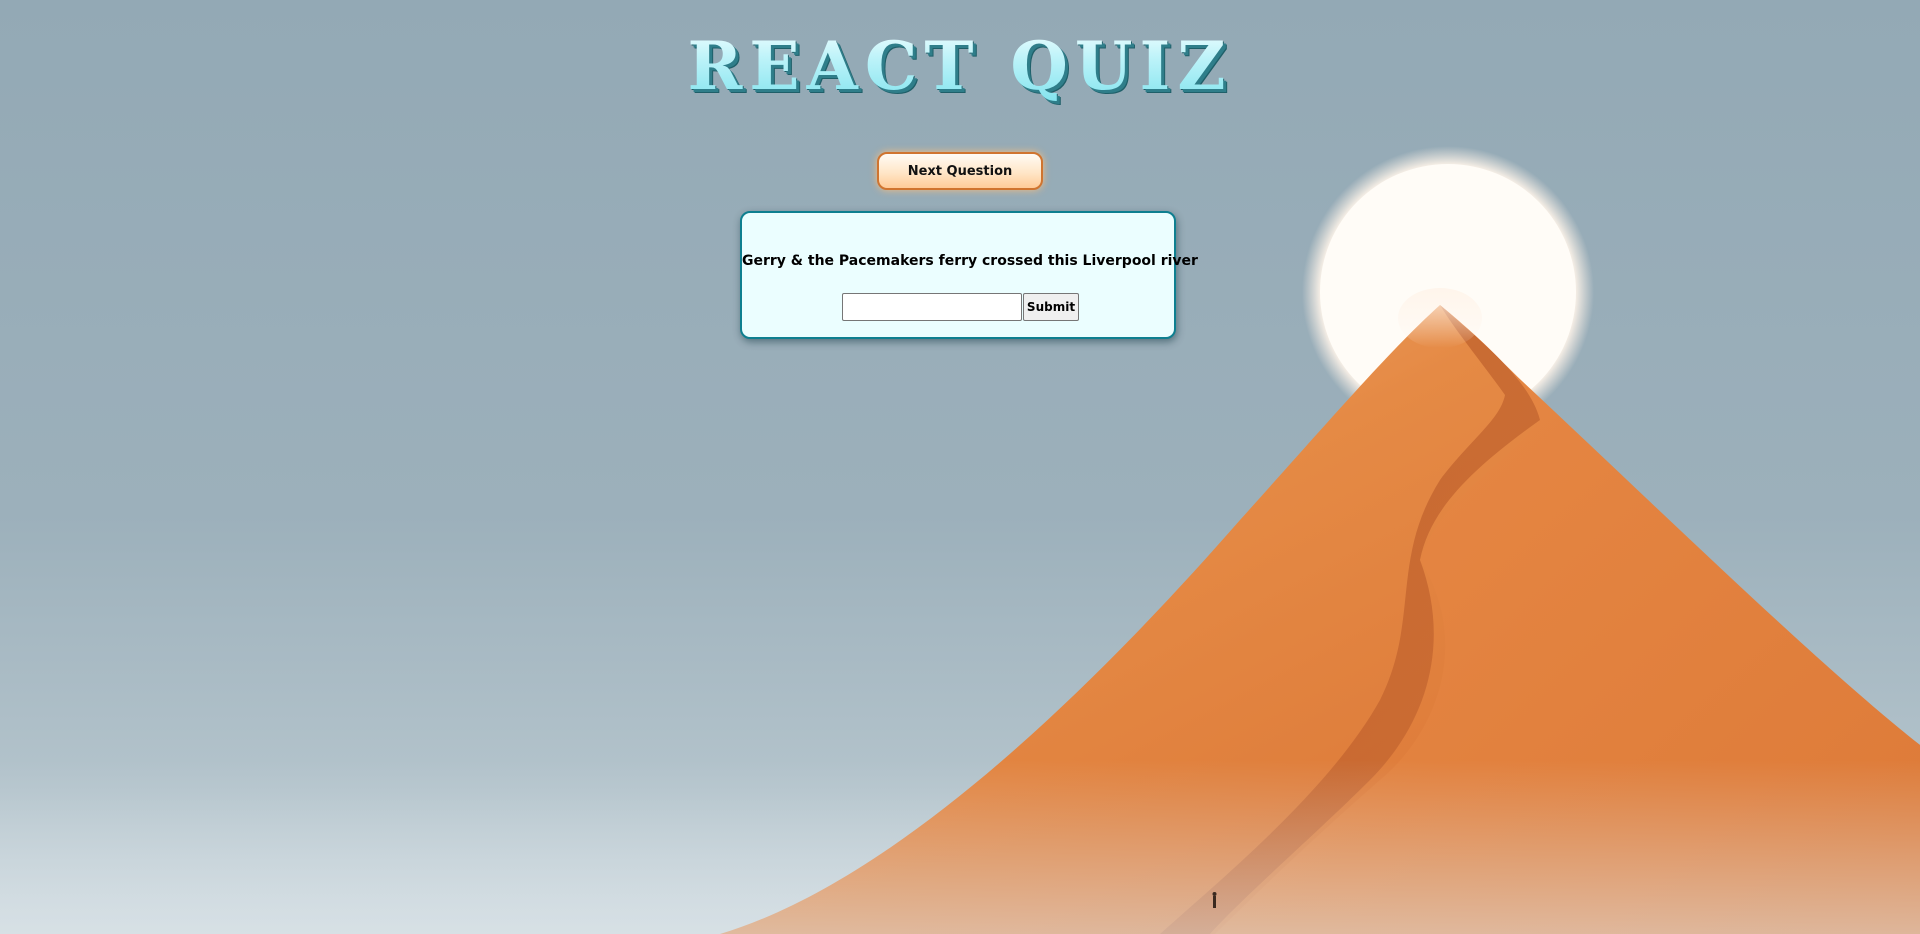 Image resolution: width=1920 pixels, height=934 pixels. I want to click on submit-button: Submit, so click(1051, 307).